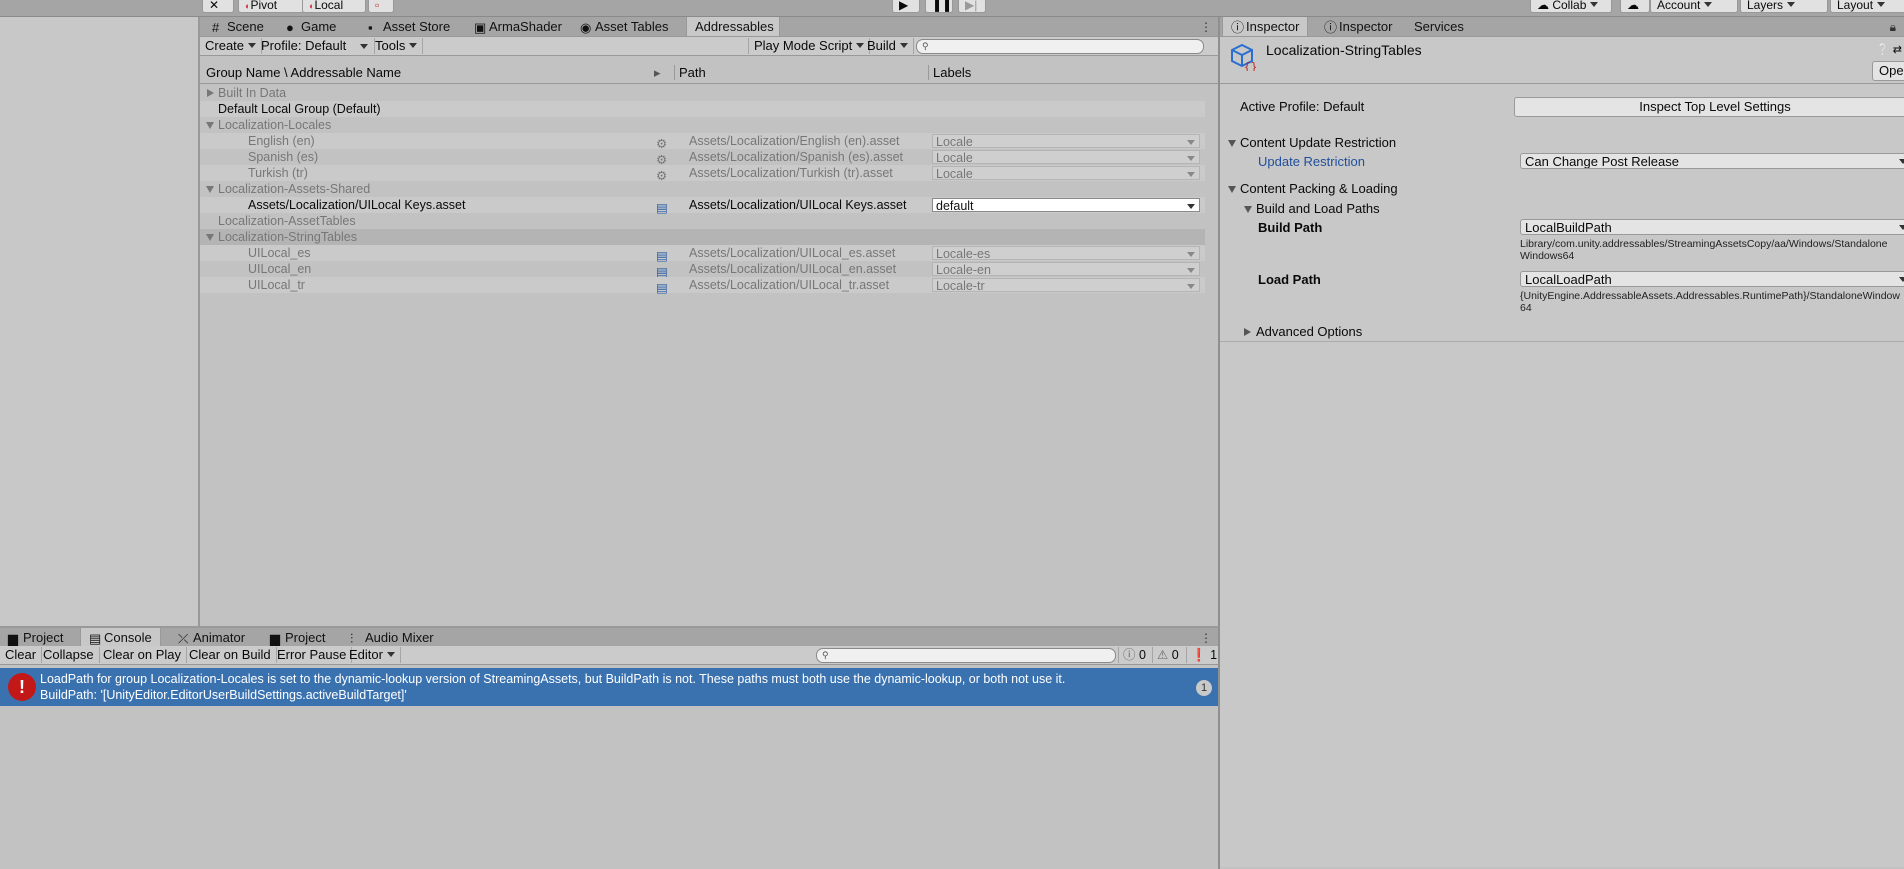 The width and height of the screenshot is (1904, 869). Describe the element at coordinates (809, 46) in the screenshot. I see `play-mode-script-dropdown: Play Mode Script` at that location.